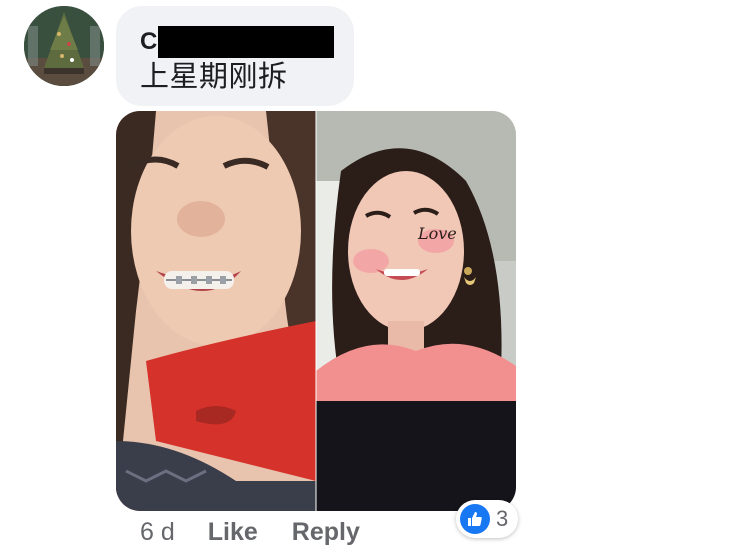 The height and width of the screenshot is (555, 750). I want to click on christmas-tree-avatar-icon, so click(64, 46).